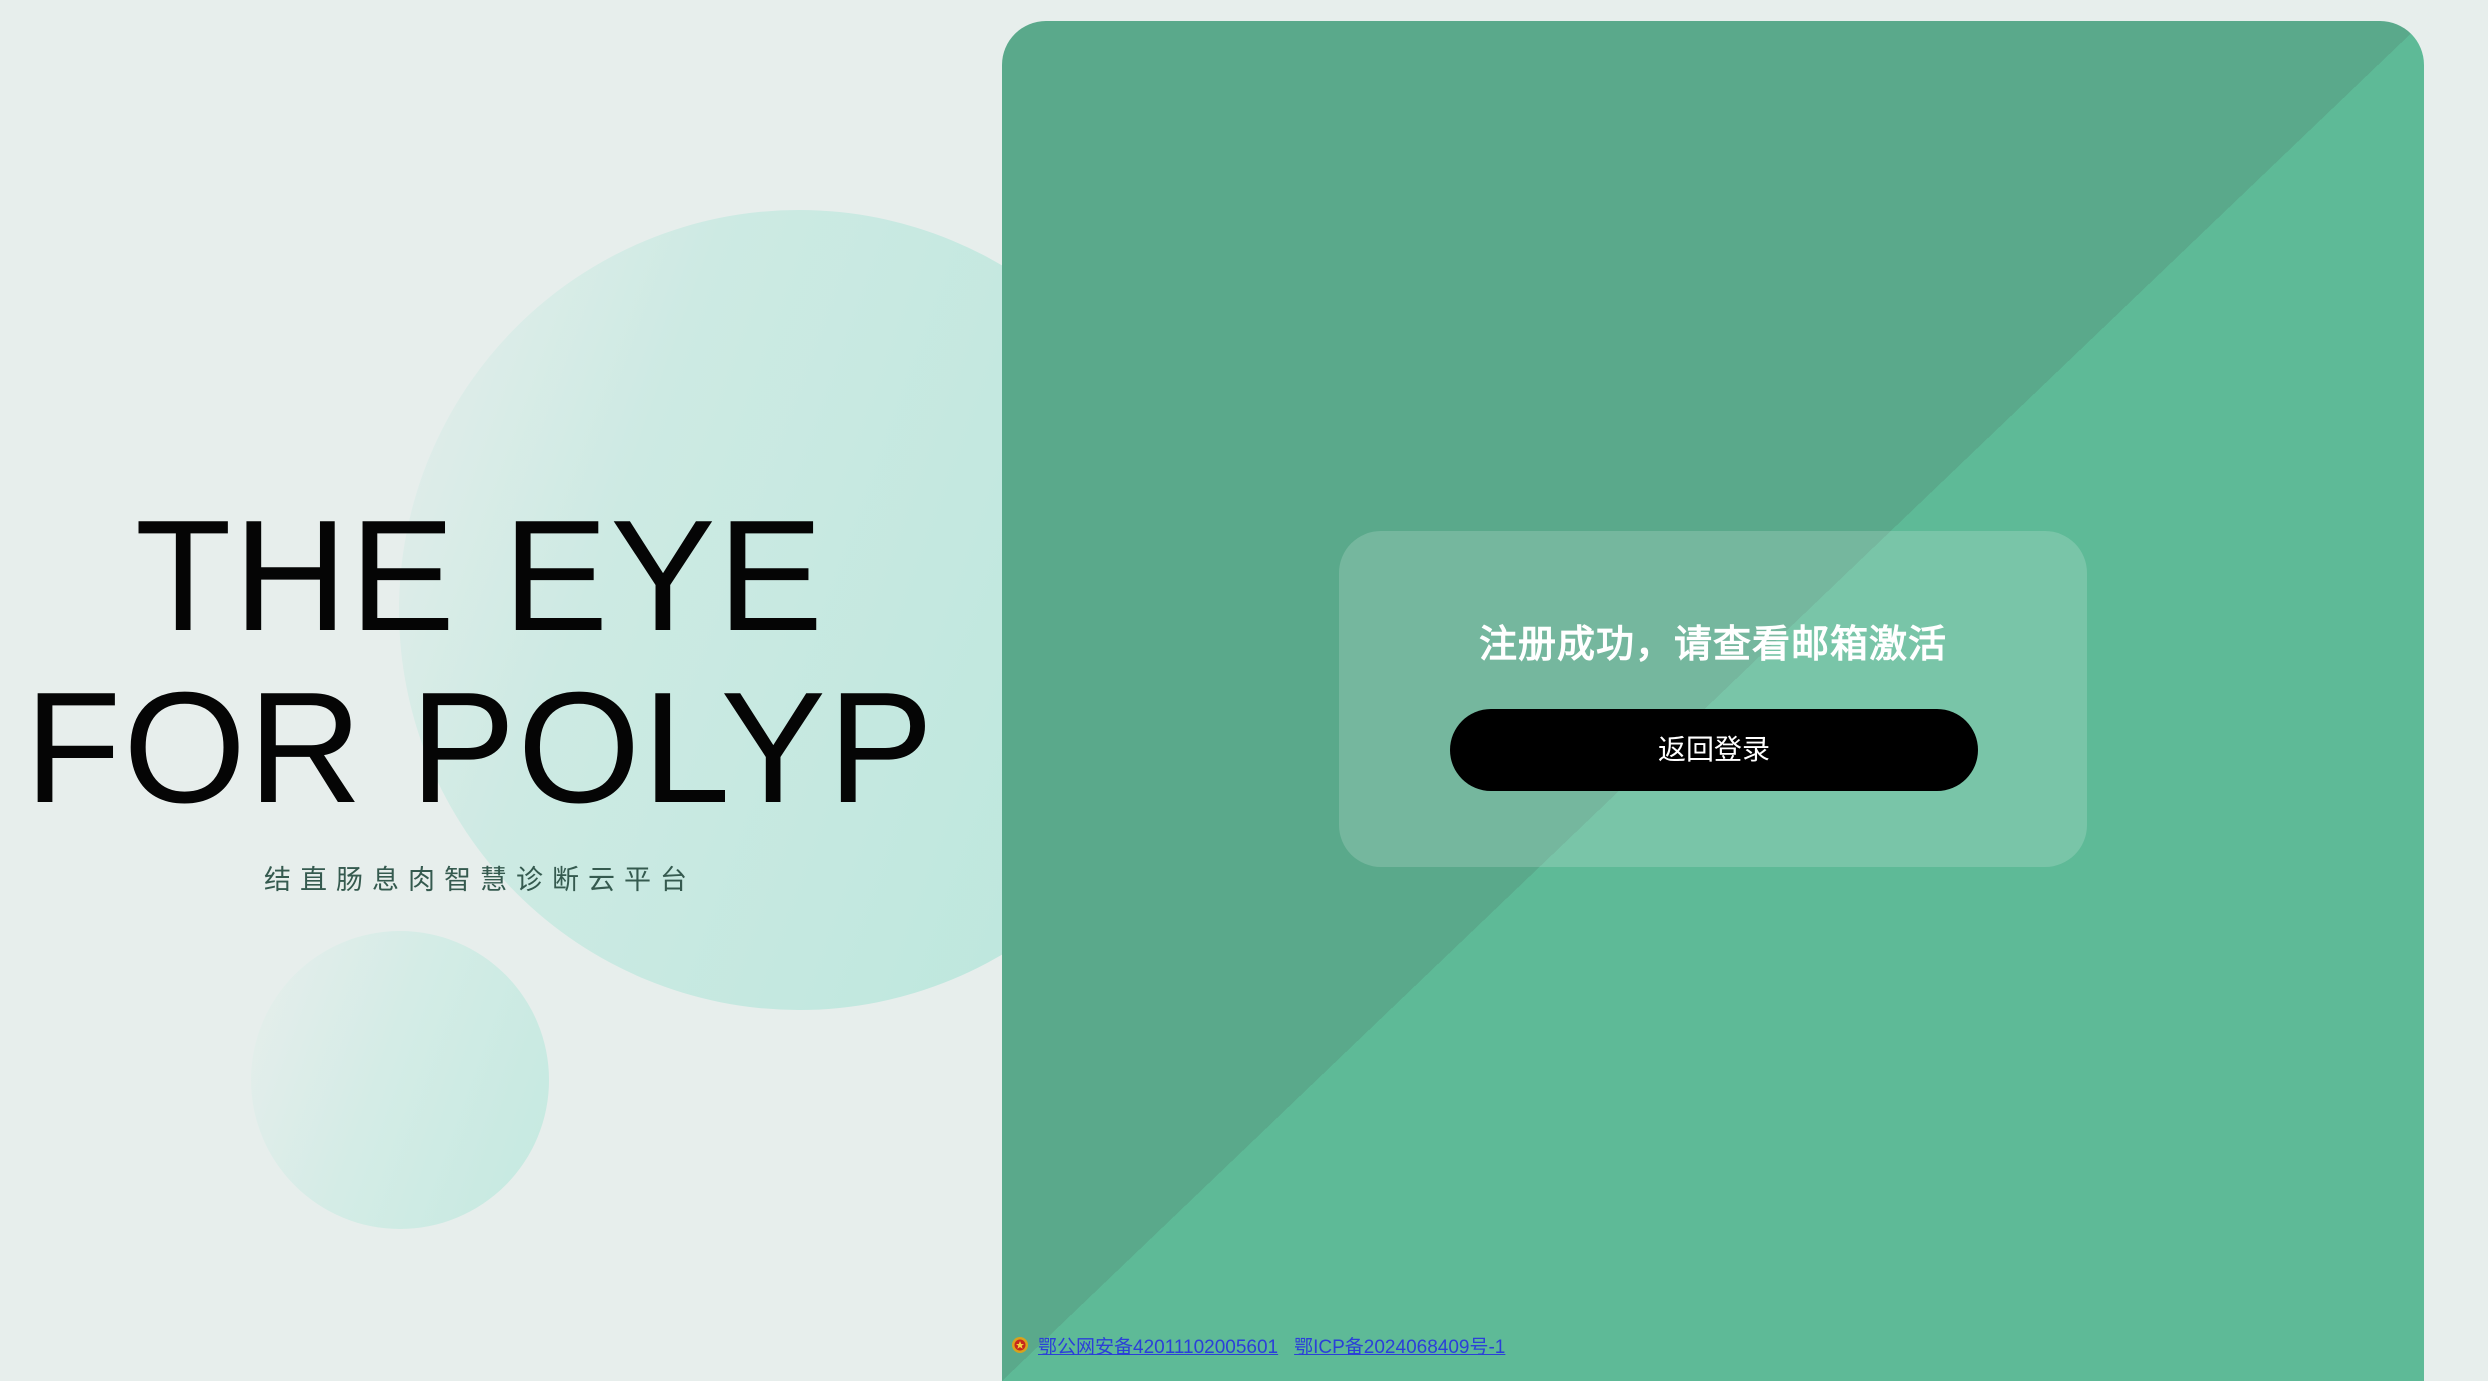 This screenshot has height=1381, width=2488. I want to click on back-to-login-button: 返回登录, so click(1714, 750).